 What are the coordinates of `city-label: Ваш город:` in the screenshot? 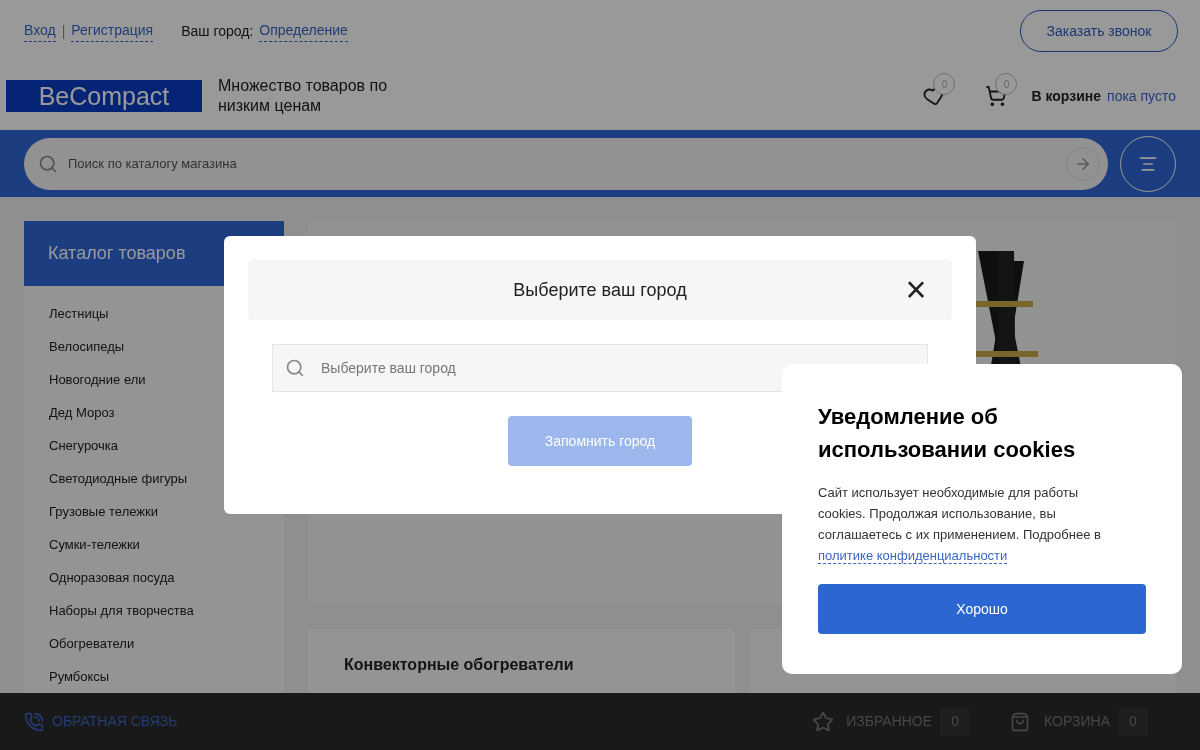 It's located at (217, 31).